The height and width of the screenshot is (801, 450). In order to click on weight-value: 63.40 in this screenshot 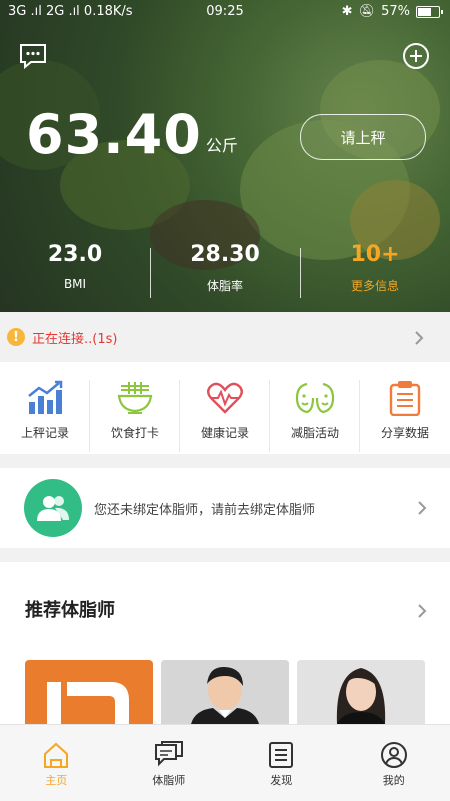, I will do `click(114, 135)`.